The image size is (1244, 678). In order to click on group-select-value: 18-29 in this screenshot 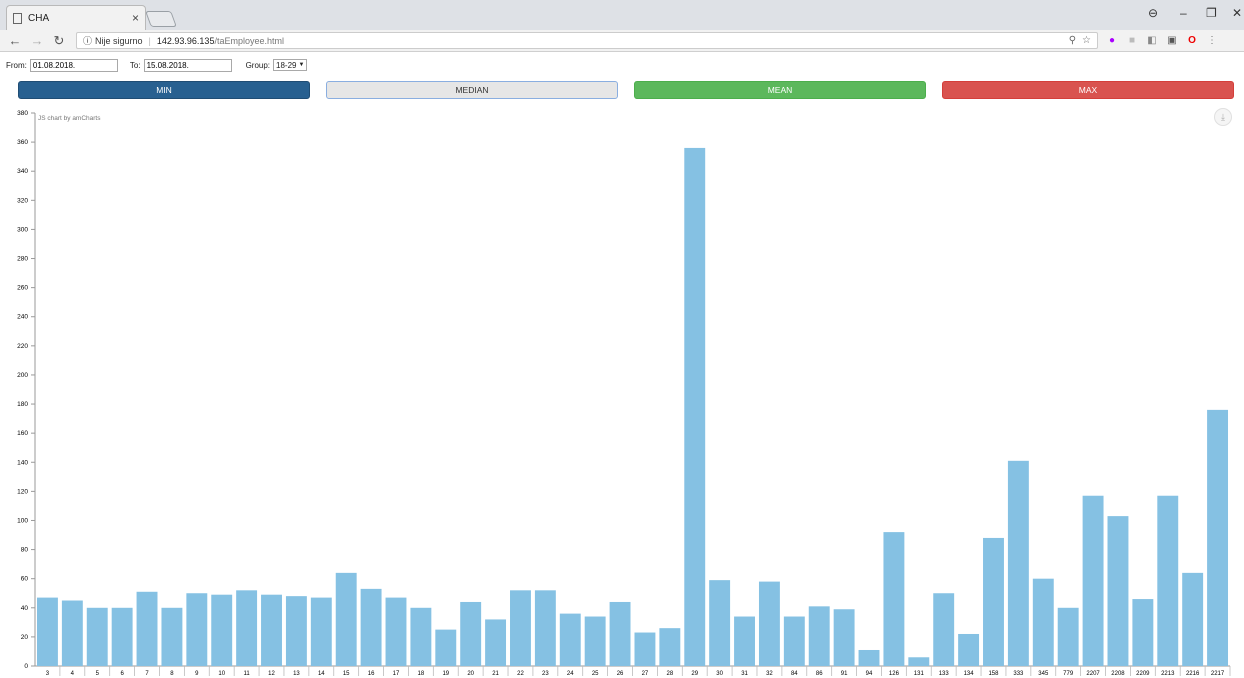, I will do `click(286, 65)`.